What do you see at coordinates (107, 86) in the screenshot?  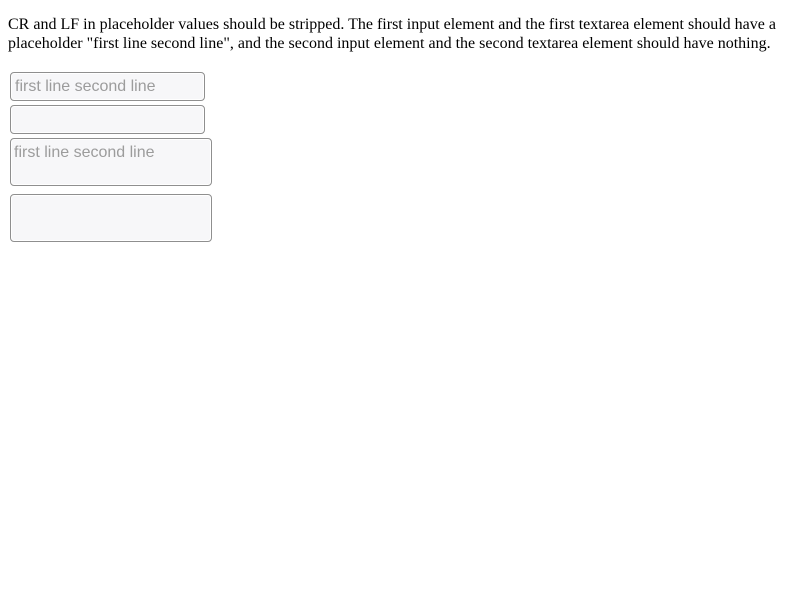 I see `first-input-field` at bounding box center [107, 86].